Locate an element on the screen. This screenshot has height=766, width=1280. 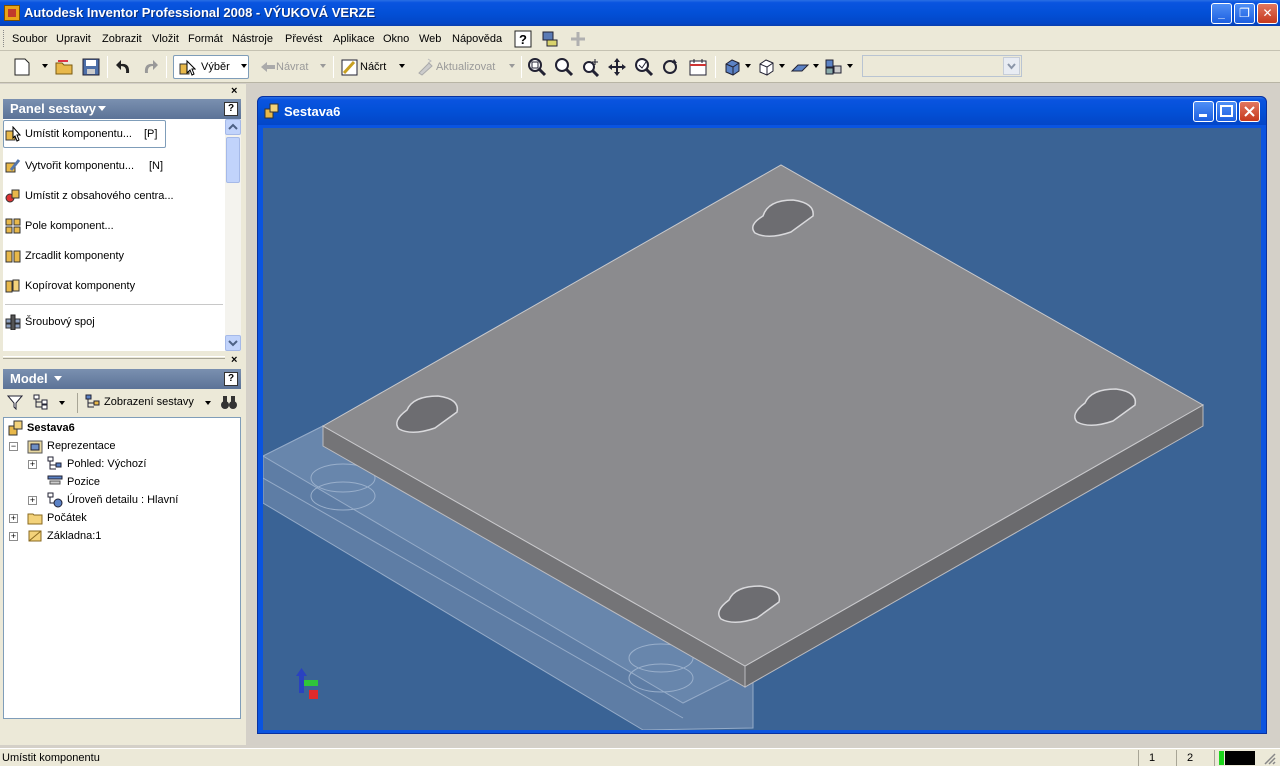
combo-dropdown-arrow is located at coordinates (1011, 66).